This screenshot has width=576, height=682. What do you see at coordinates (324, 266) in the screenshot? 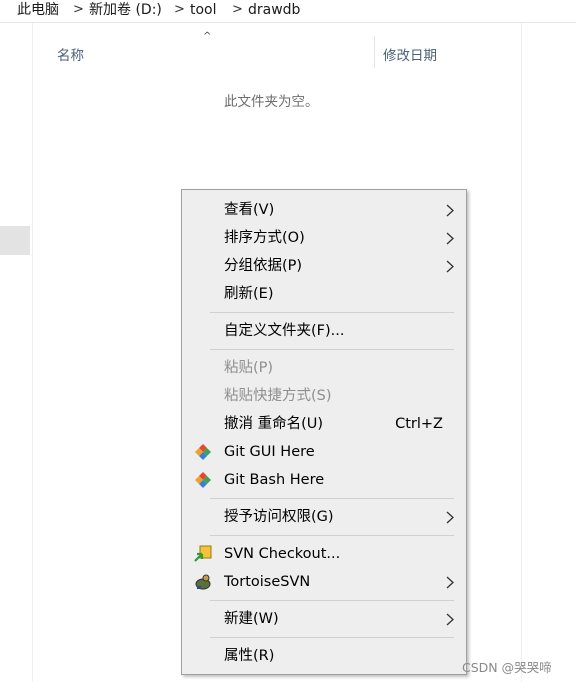
I see `menu-item-group-by: 分组依据(P)` at bounding box center [324, 266].